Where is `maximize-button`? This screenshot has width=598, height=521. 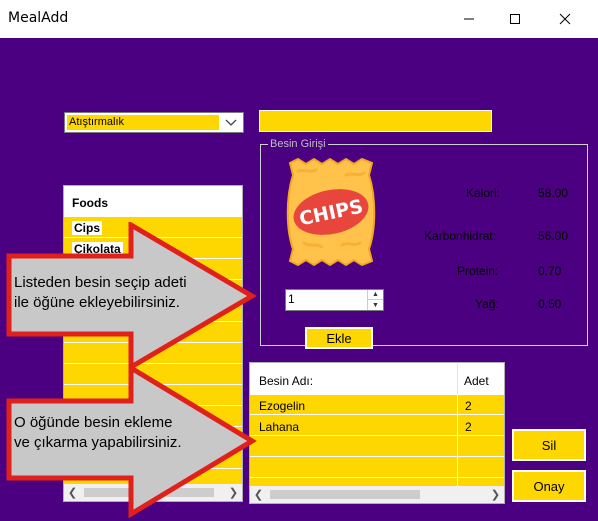
maximize-button is located at coordinates (515, 19).